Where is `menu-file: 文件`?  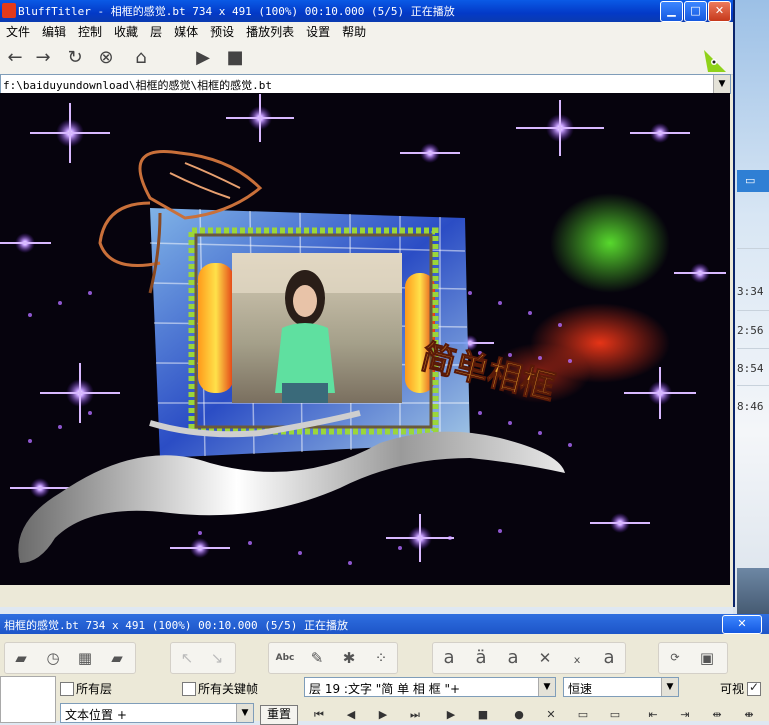
menu-file: 文件 is located at coordinates (18, 32).